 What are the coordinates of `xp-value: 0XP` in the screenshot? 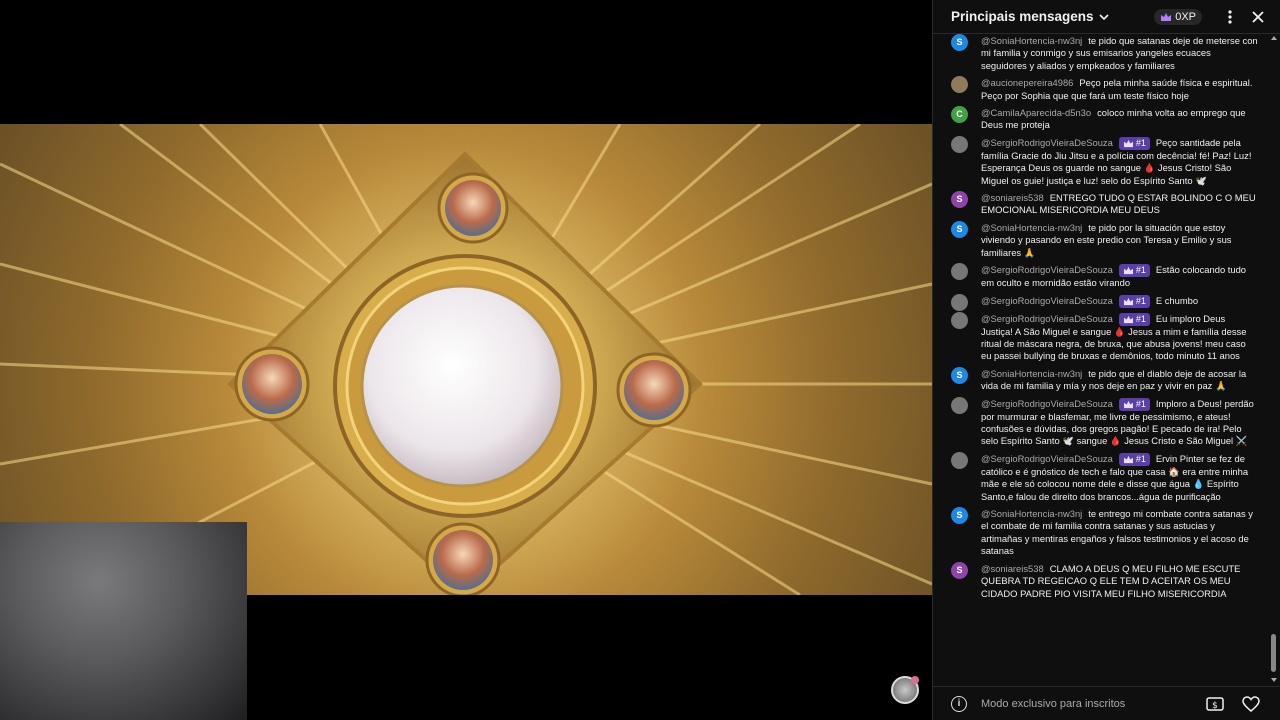 It's located at (1185, 16).